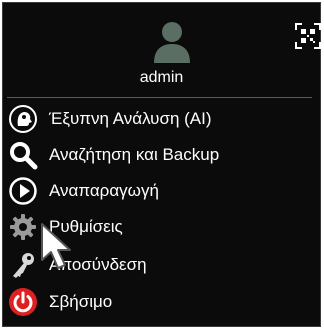  I want to click on menu-item-smart-analysis: Έξυπνη Ανάλυση (AI), so click(157, 119).